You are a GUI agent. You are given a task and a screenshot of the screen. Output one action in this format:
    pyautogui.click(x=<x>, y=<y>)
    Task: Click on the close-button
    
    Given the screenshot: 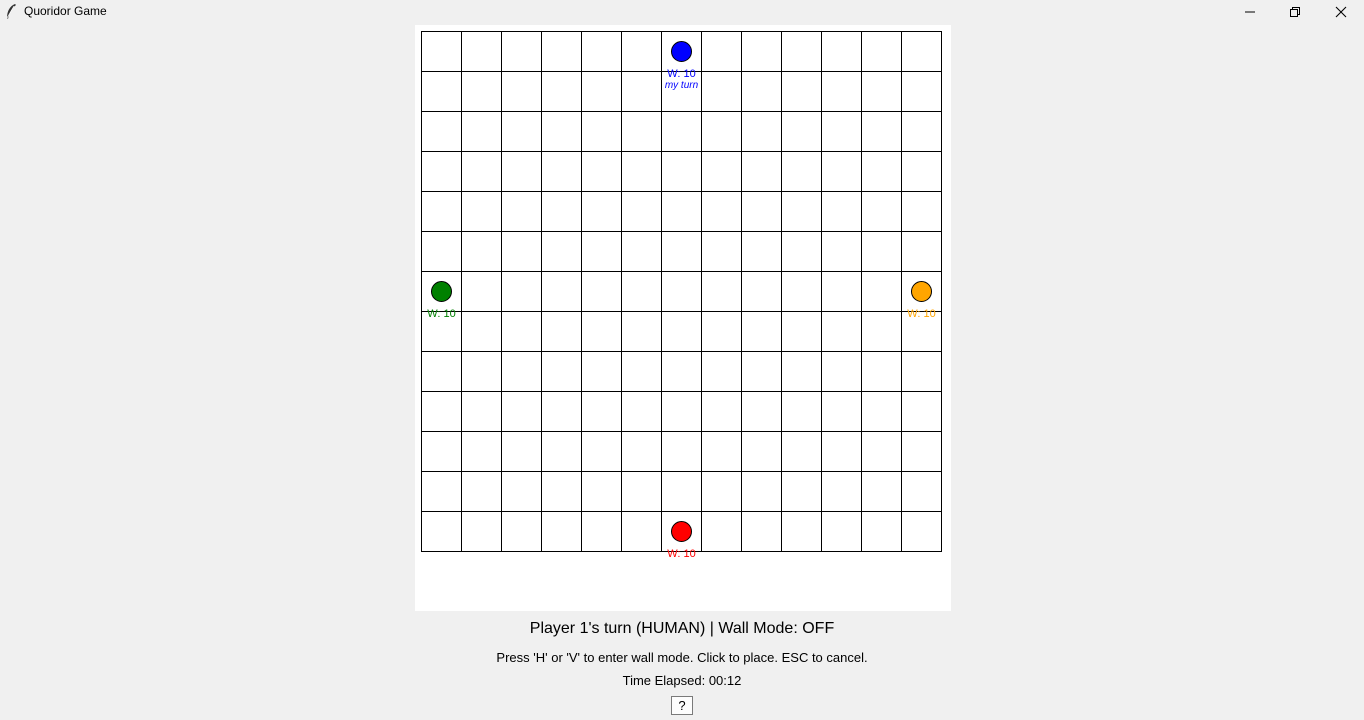 What is the action you would take?
    pyautogui.click(x=1341, y=12)
    